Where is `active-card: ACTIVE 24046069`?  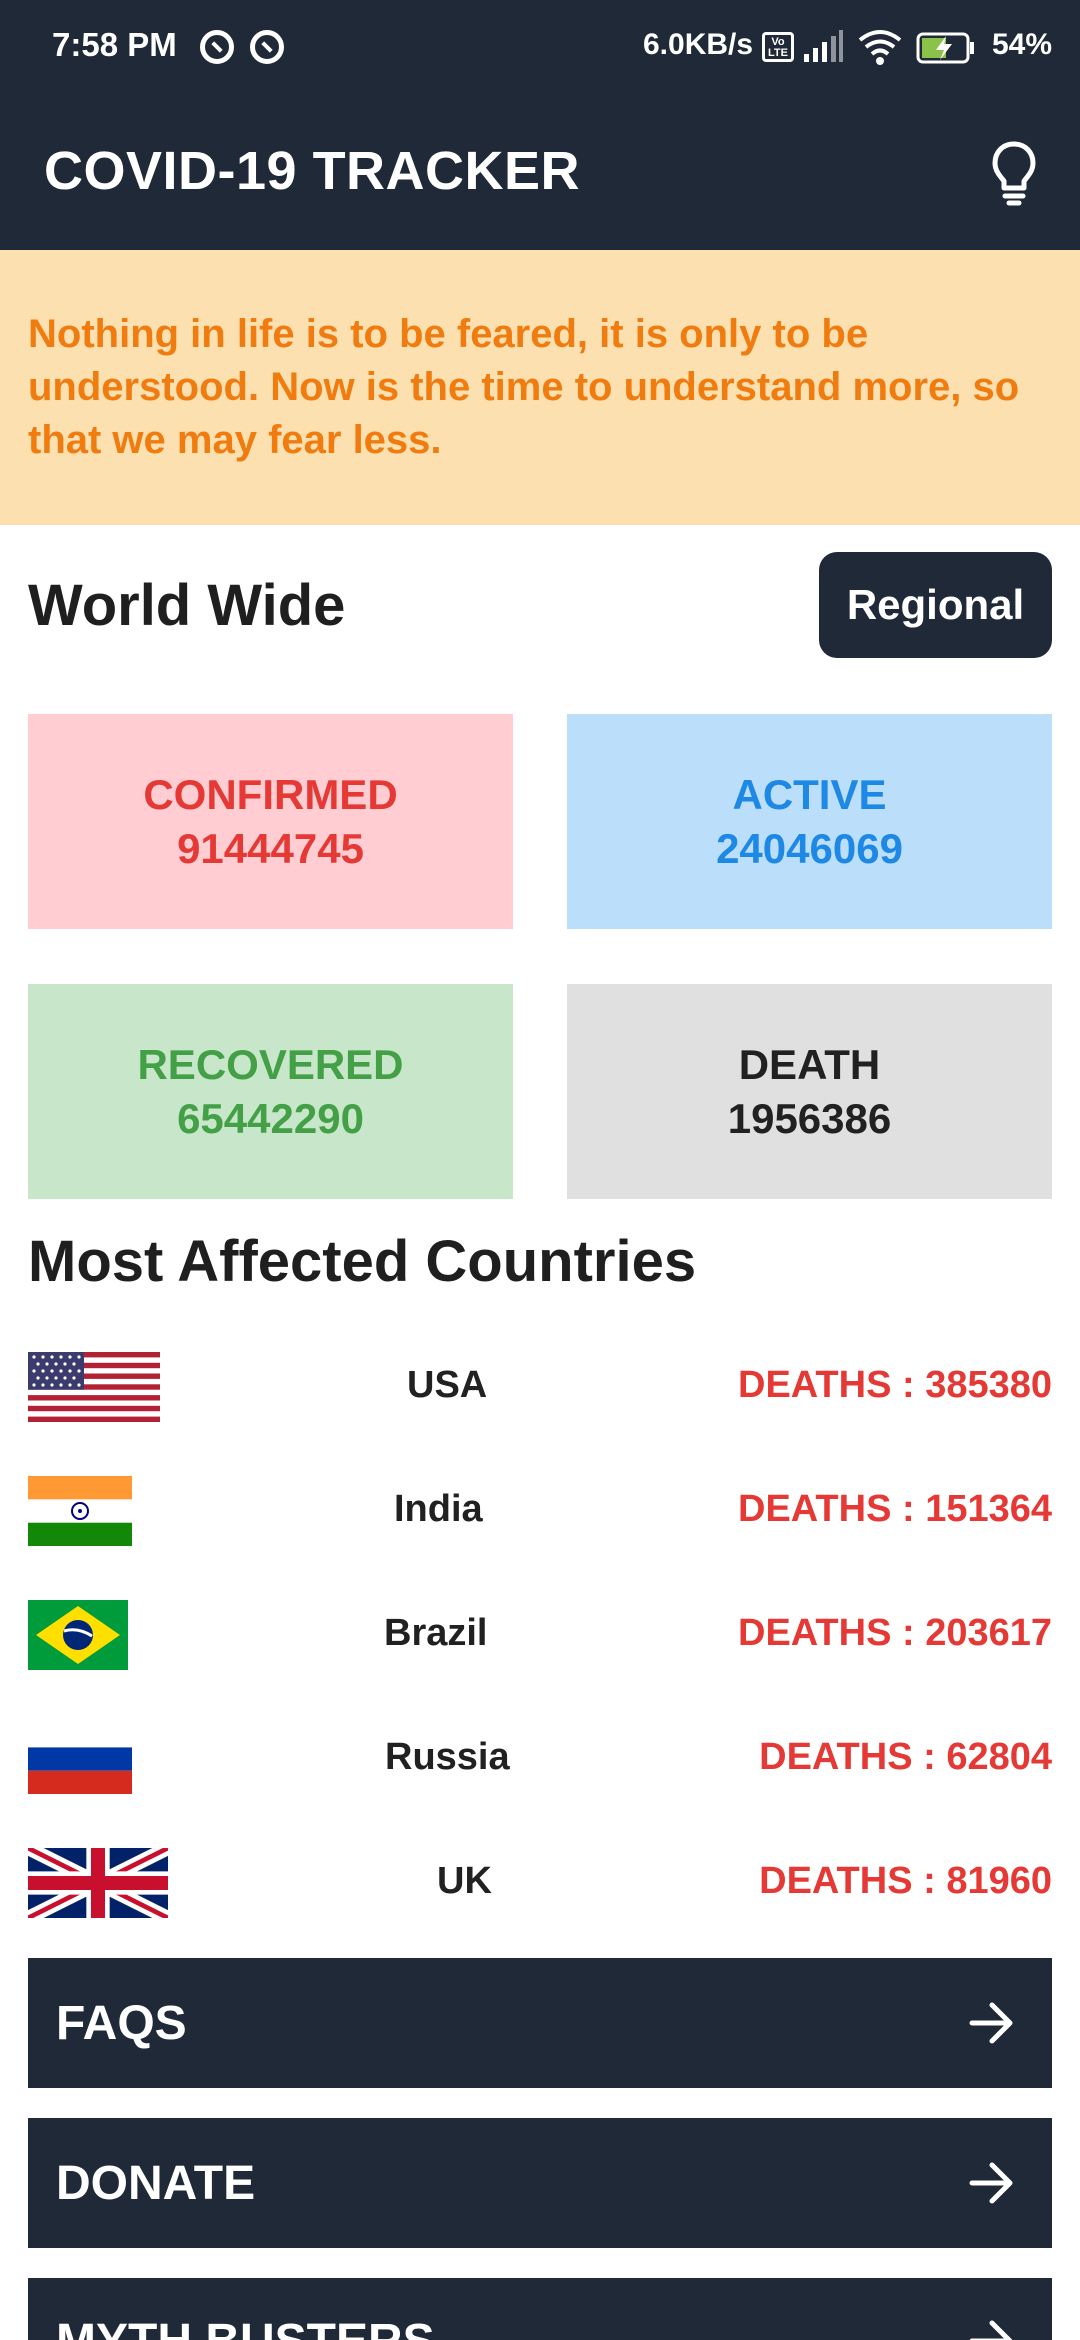 active-card: ACTIVE 24046069 is located at coordinates (809, 821).